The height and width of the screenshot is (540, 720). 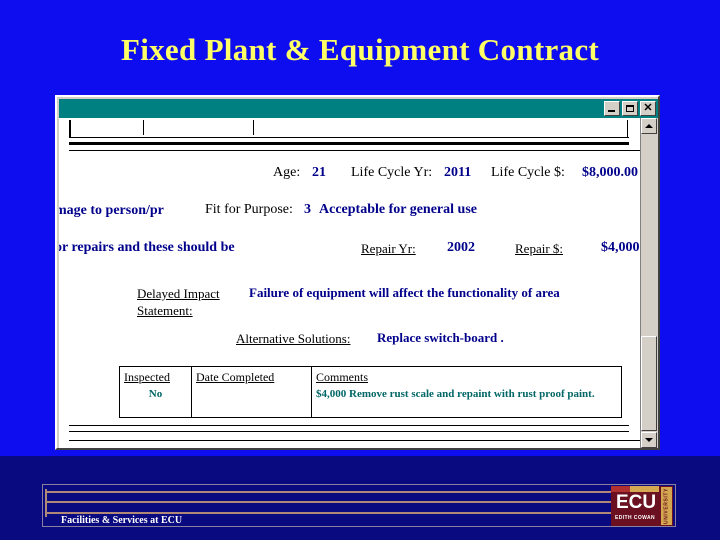 I want to click on scroll-up-button, so click(x=649, y=126).